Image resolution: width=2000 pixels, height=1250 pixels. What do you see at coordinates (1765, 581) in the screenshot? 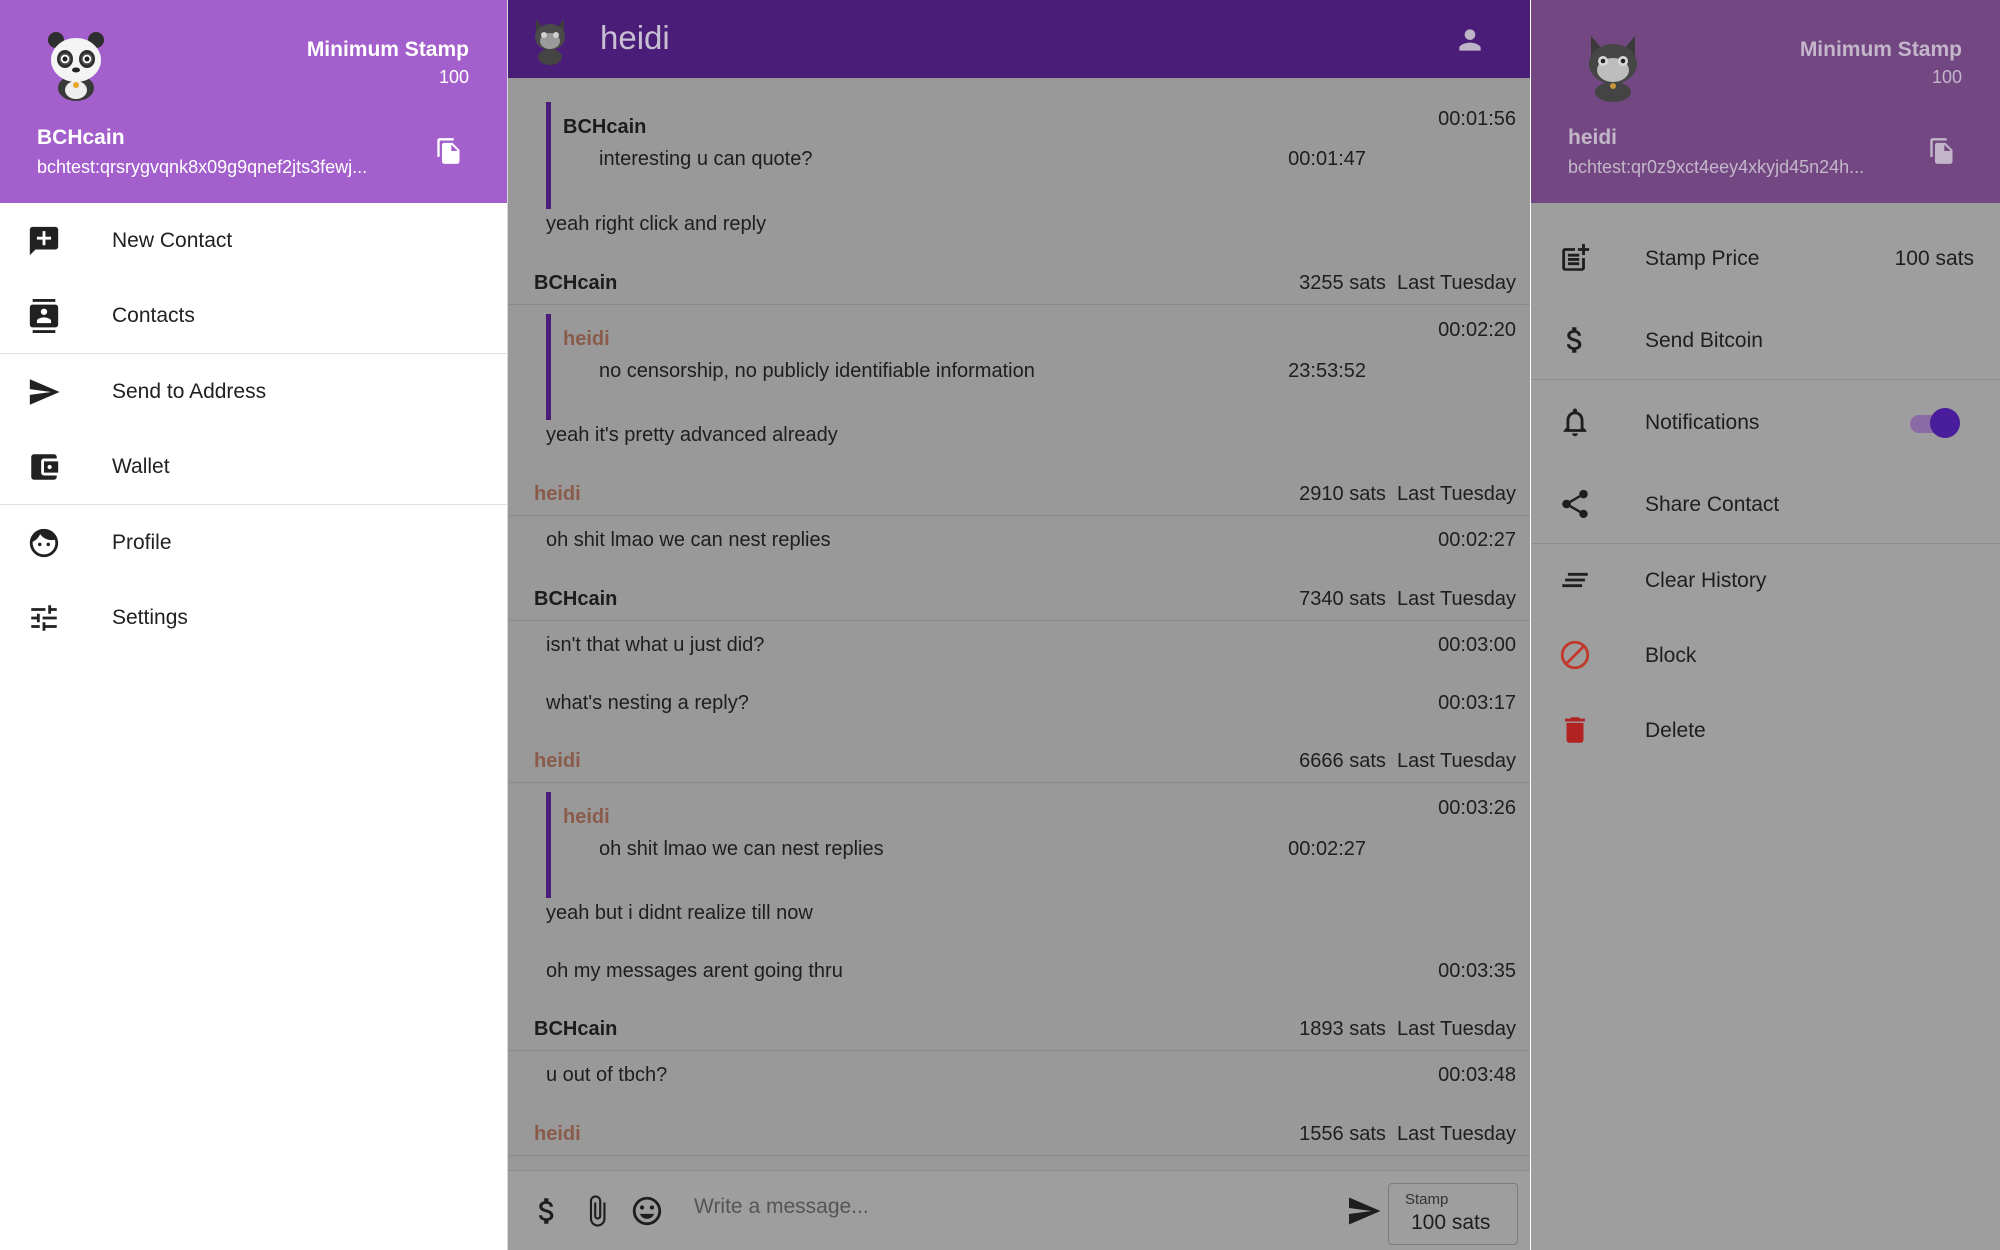
I see `clear-history-item: Clear History` at bounding box center [1765, 581].